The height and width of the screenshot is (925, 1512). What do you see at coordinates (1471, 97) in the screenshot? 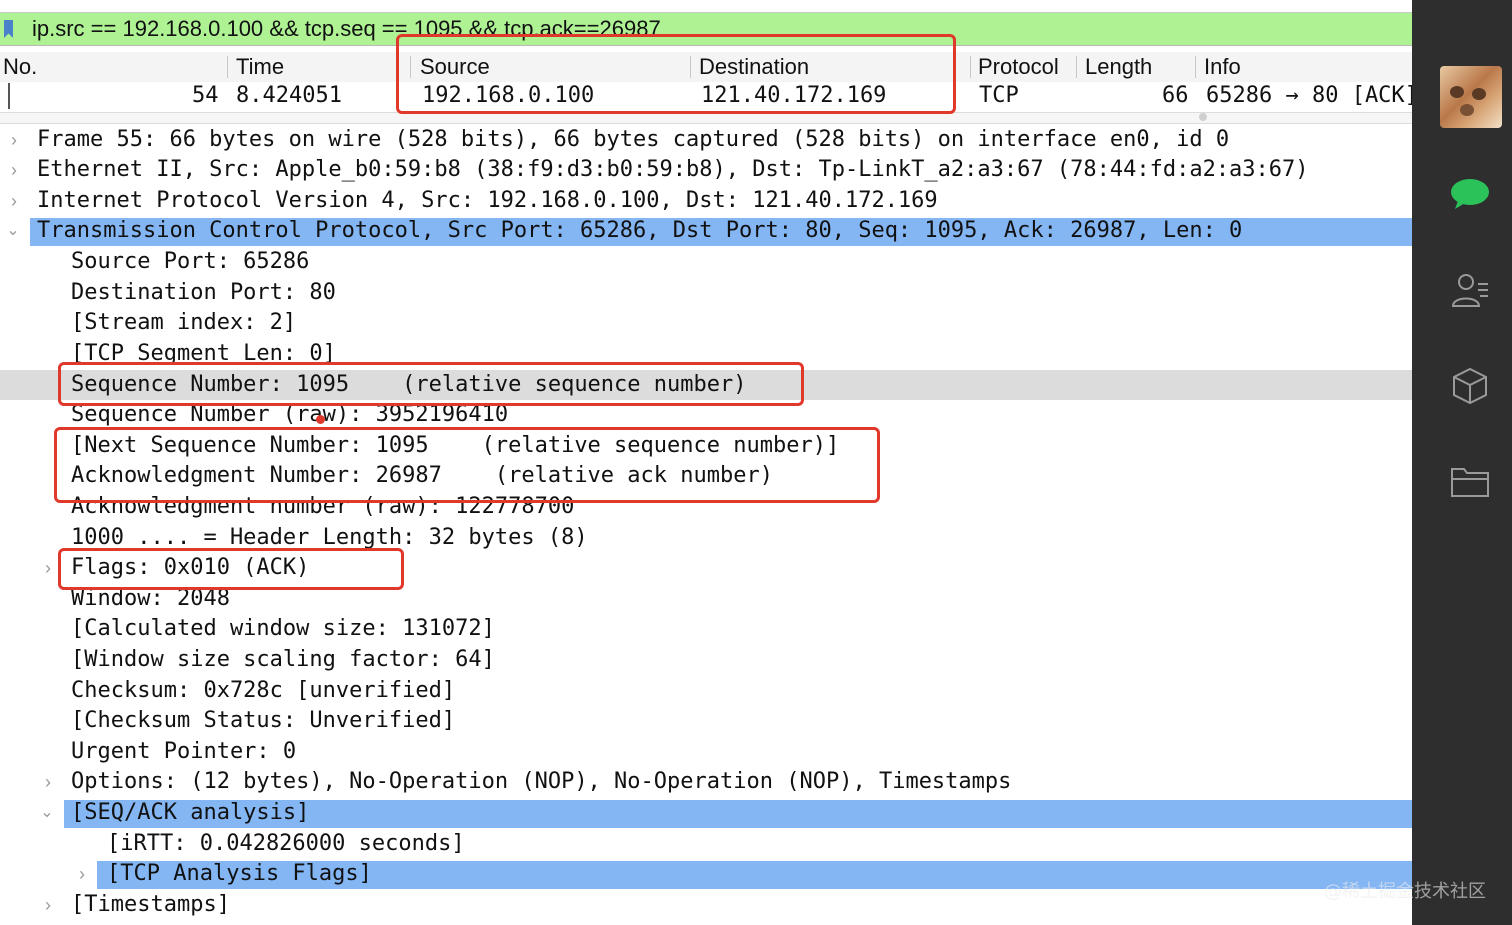
I see `avatar` at bounding box center [1471, 97].